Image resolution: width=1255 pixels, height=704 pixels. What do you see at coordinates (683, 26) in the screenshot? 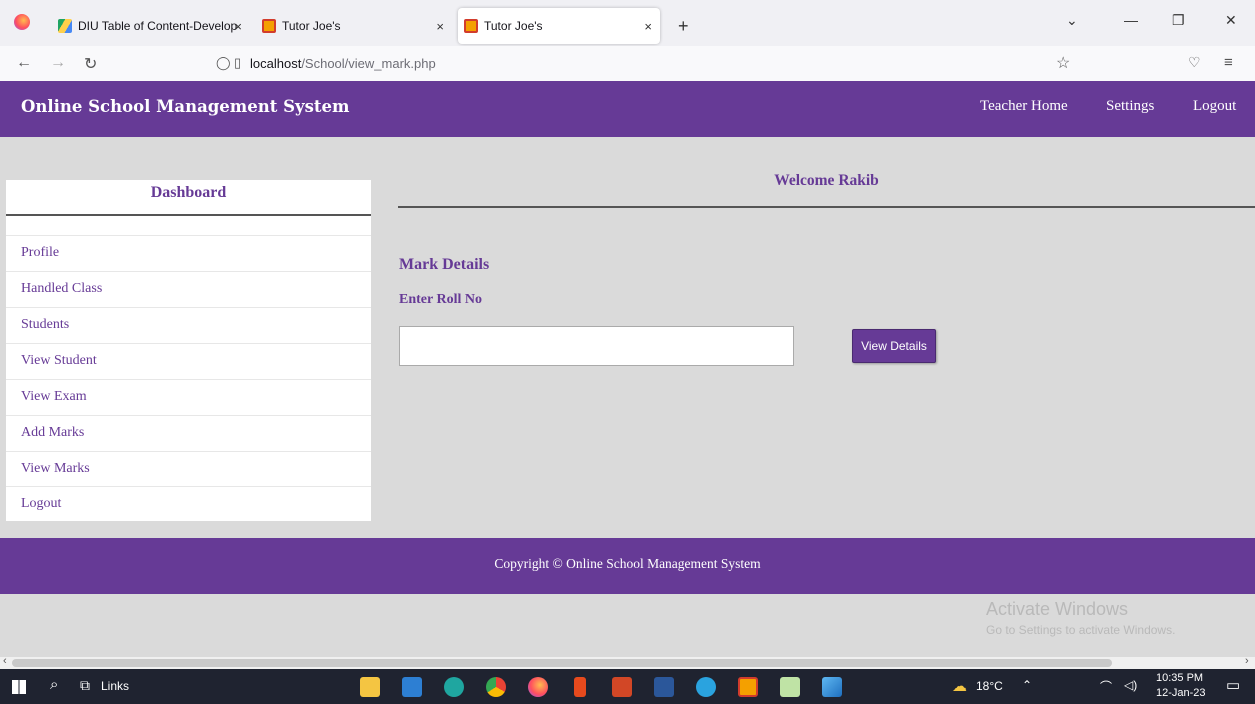
I see `new-tab-button: +` at bounding box center [683, 26].